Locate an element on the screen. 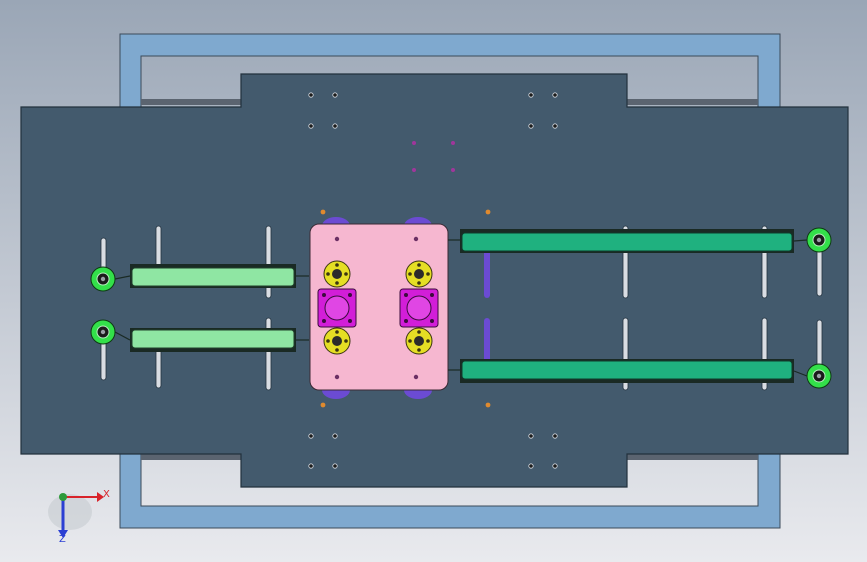 The width and height of the screenshot is (867, 562). right-rail-bottom is located at coordinates (621, 371).